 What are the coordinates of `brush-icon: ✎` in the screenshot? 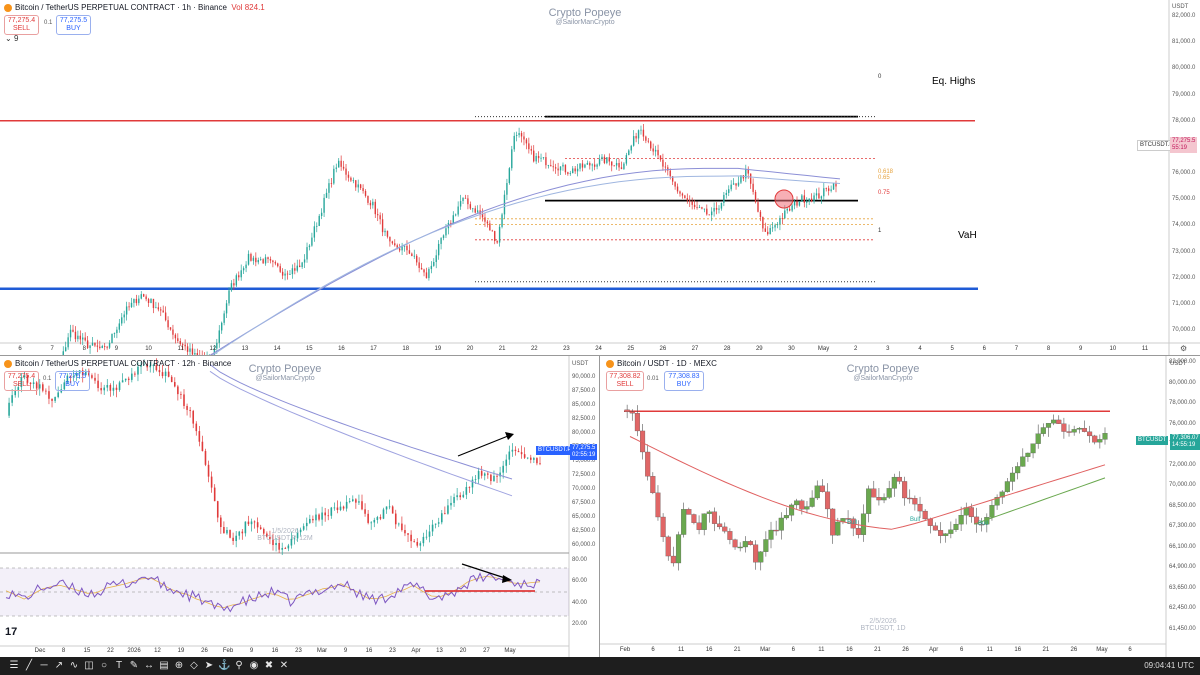 It's located at (134, 666).